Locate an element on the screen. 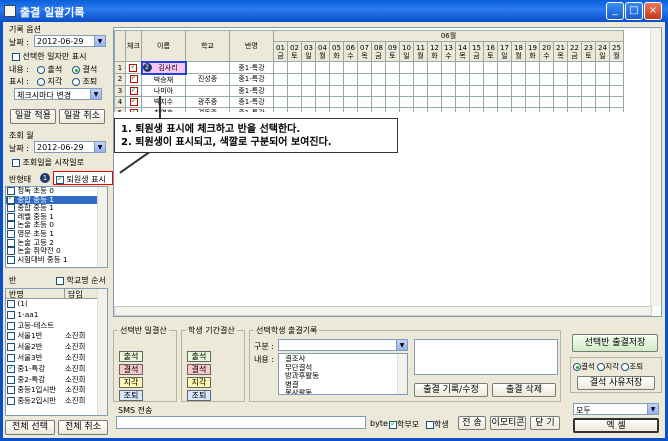 Image resolution: width=668 pixels, height=441 pixels. table-row: 1 2 김사리 중1-특강 is located at coordinates (369, 67).